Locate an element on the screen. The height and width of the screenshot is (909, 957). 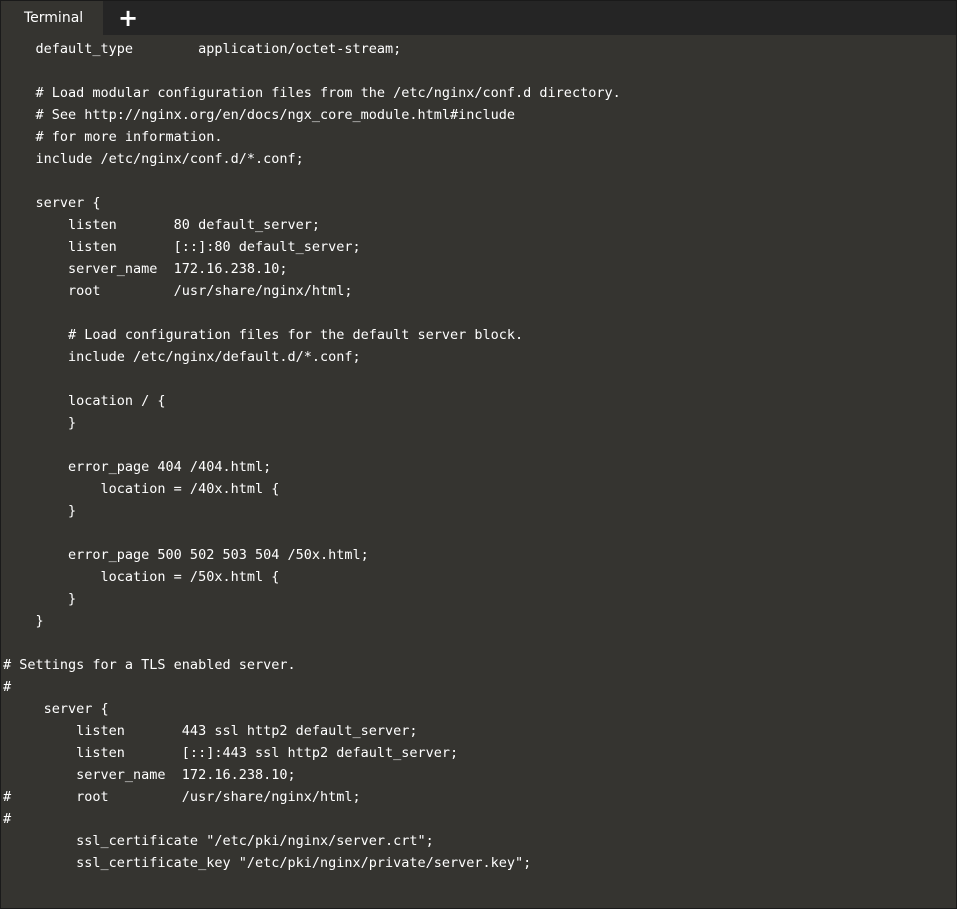
terminal-line: listen 80 default_server; is located at coordinates (161, 225).